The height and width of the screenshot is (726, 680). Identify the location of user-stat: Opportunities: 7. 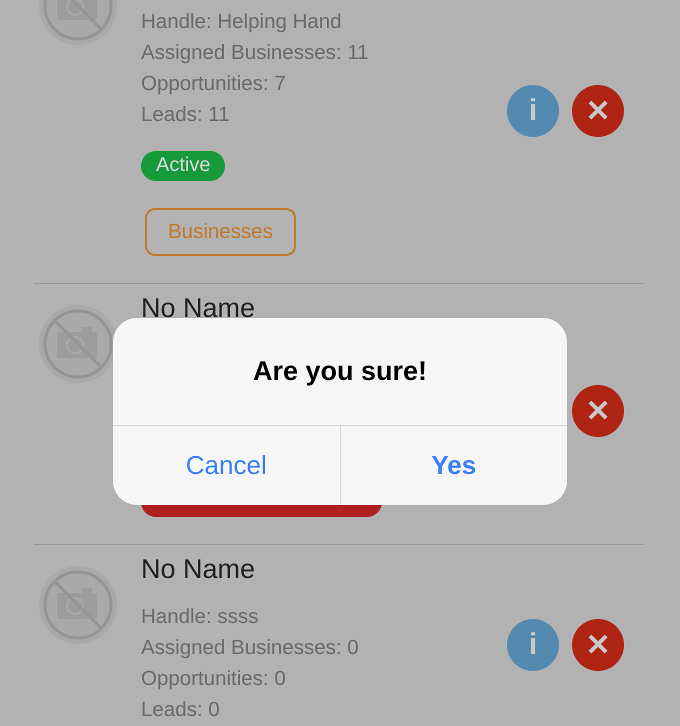
(214, 84).